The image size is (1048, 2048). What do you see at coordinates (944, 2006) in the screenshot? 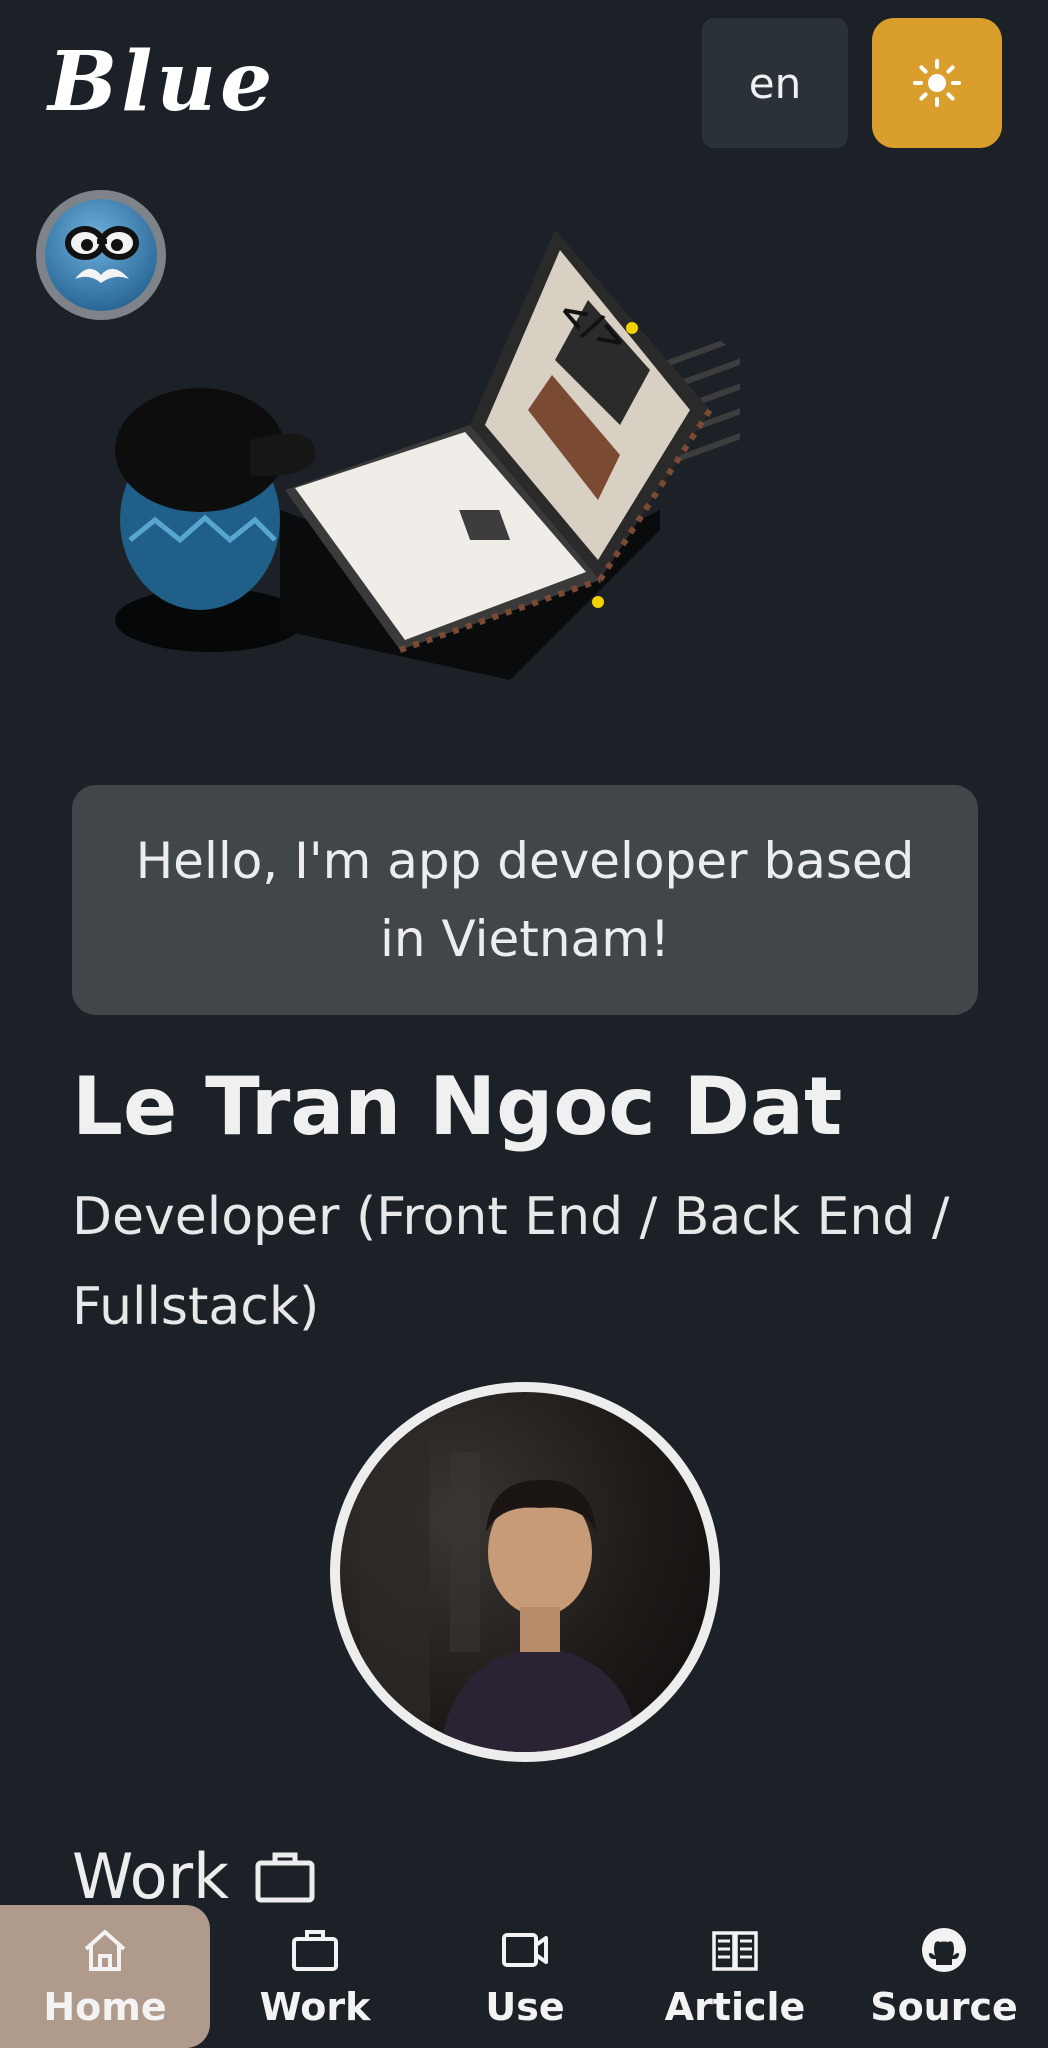
I see `nav-label-source: Source` at bounding box center [944, 2006].